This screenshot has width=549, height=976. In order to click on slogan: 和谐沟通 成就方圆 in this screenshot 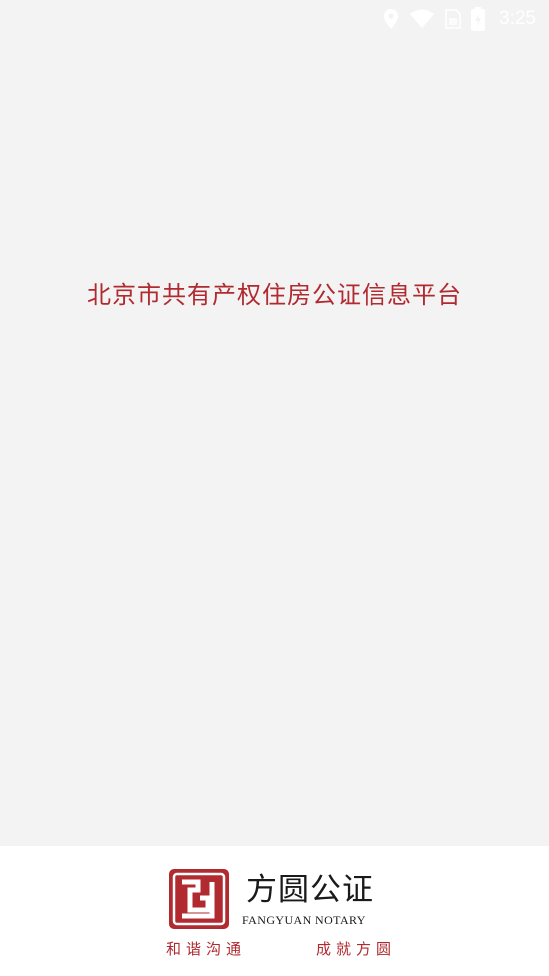, I will do `click(281, 948)`.